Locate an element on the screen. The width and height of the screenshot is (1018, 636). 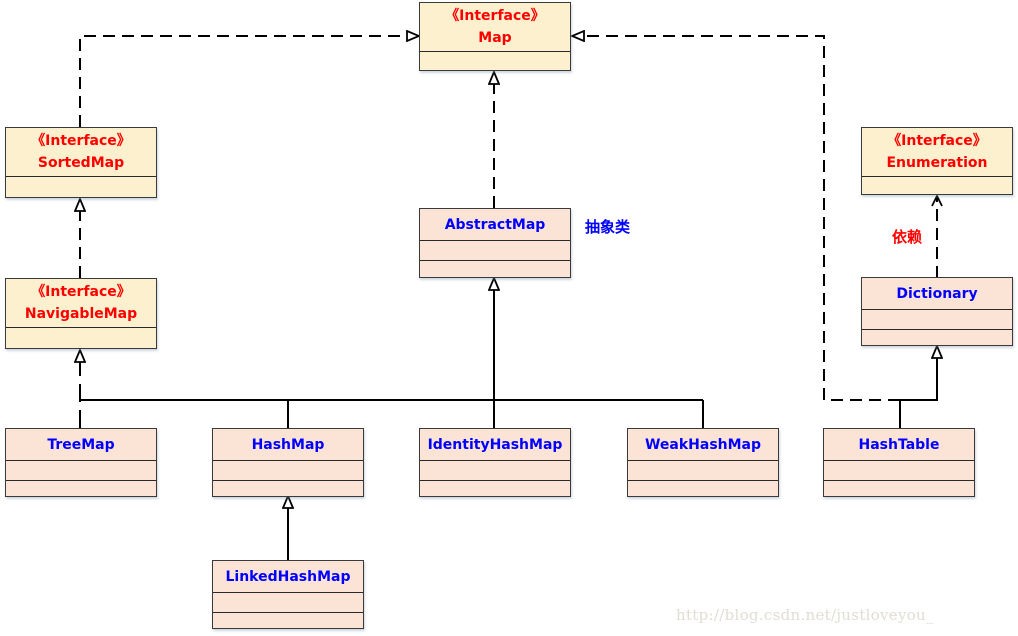
interface-name: Map is located at coordinates (495, 38).